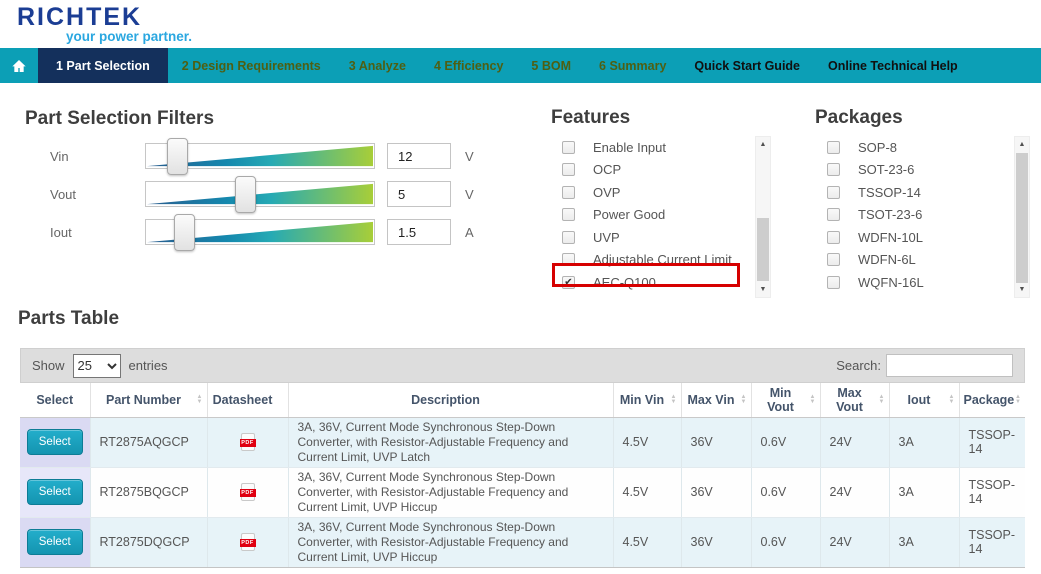 The width and height of the screenshot is (1041, 574). I want to click on iout-cell: 3A, so click(924, 492).